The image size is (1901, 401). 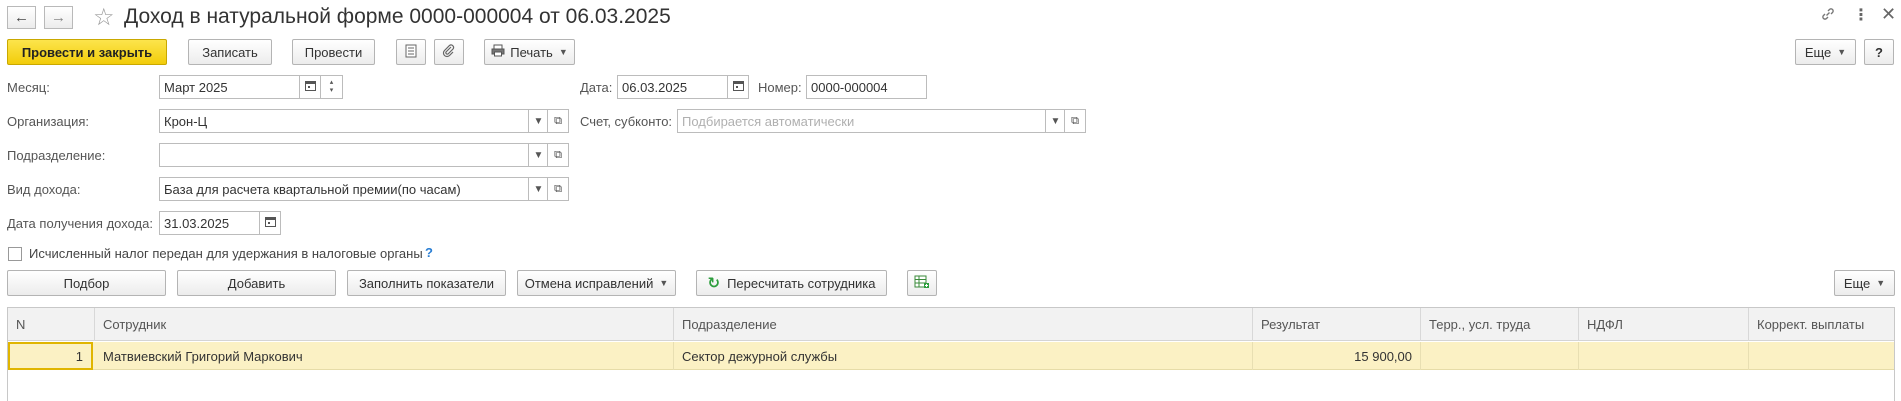 I want to click on fill-indicators-label: Заполнить показатели, so click(x=426, y=283).